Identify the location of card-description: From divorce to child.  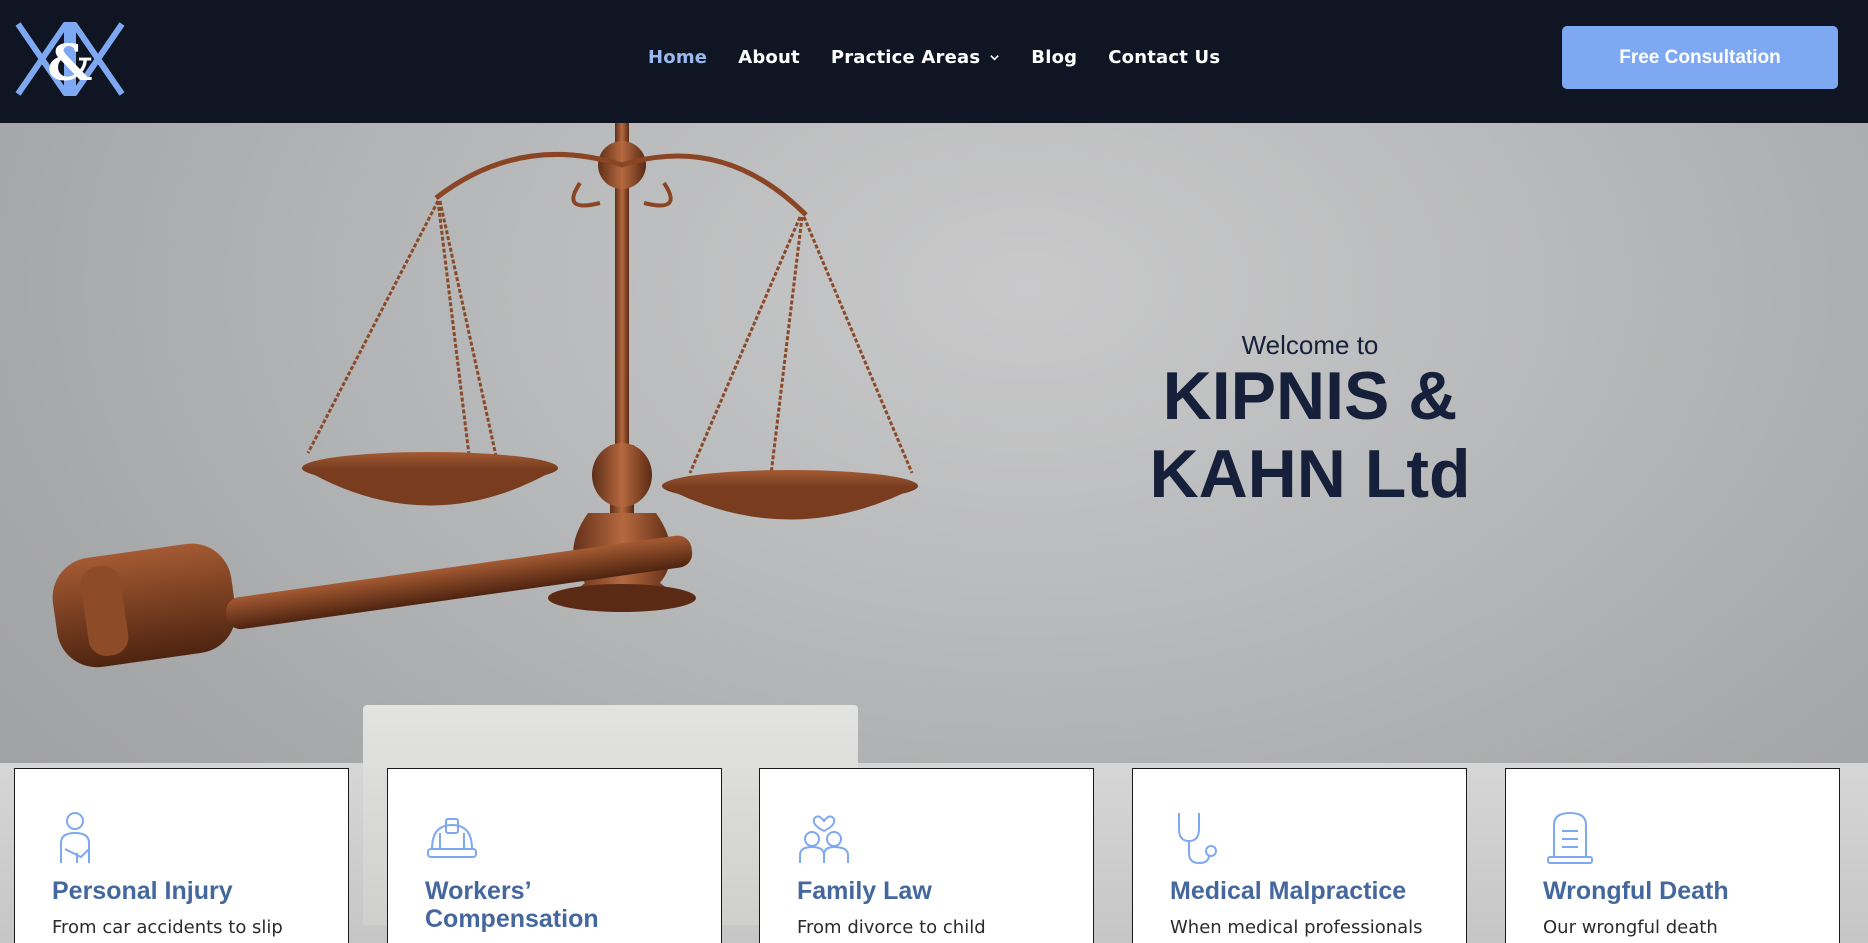
(891, 927).